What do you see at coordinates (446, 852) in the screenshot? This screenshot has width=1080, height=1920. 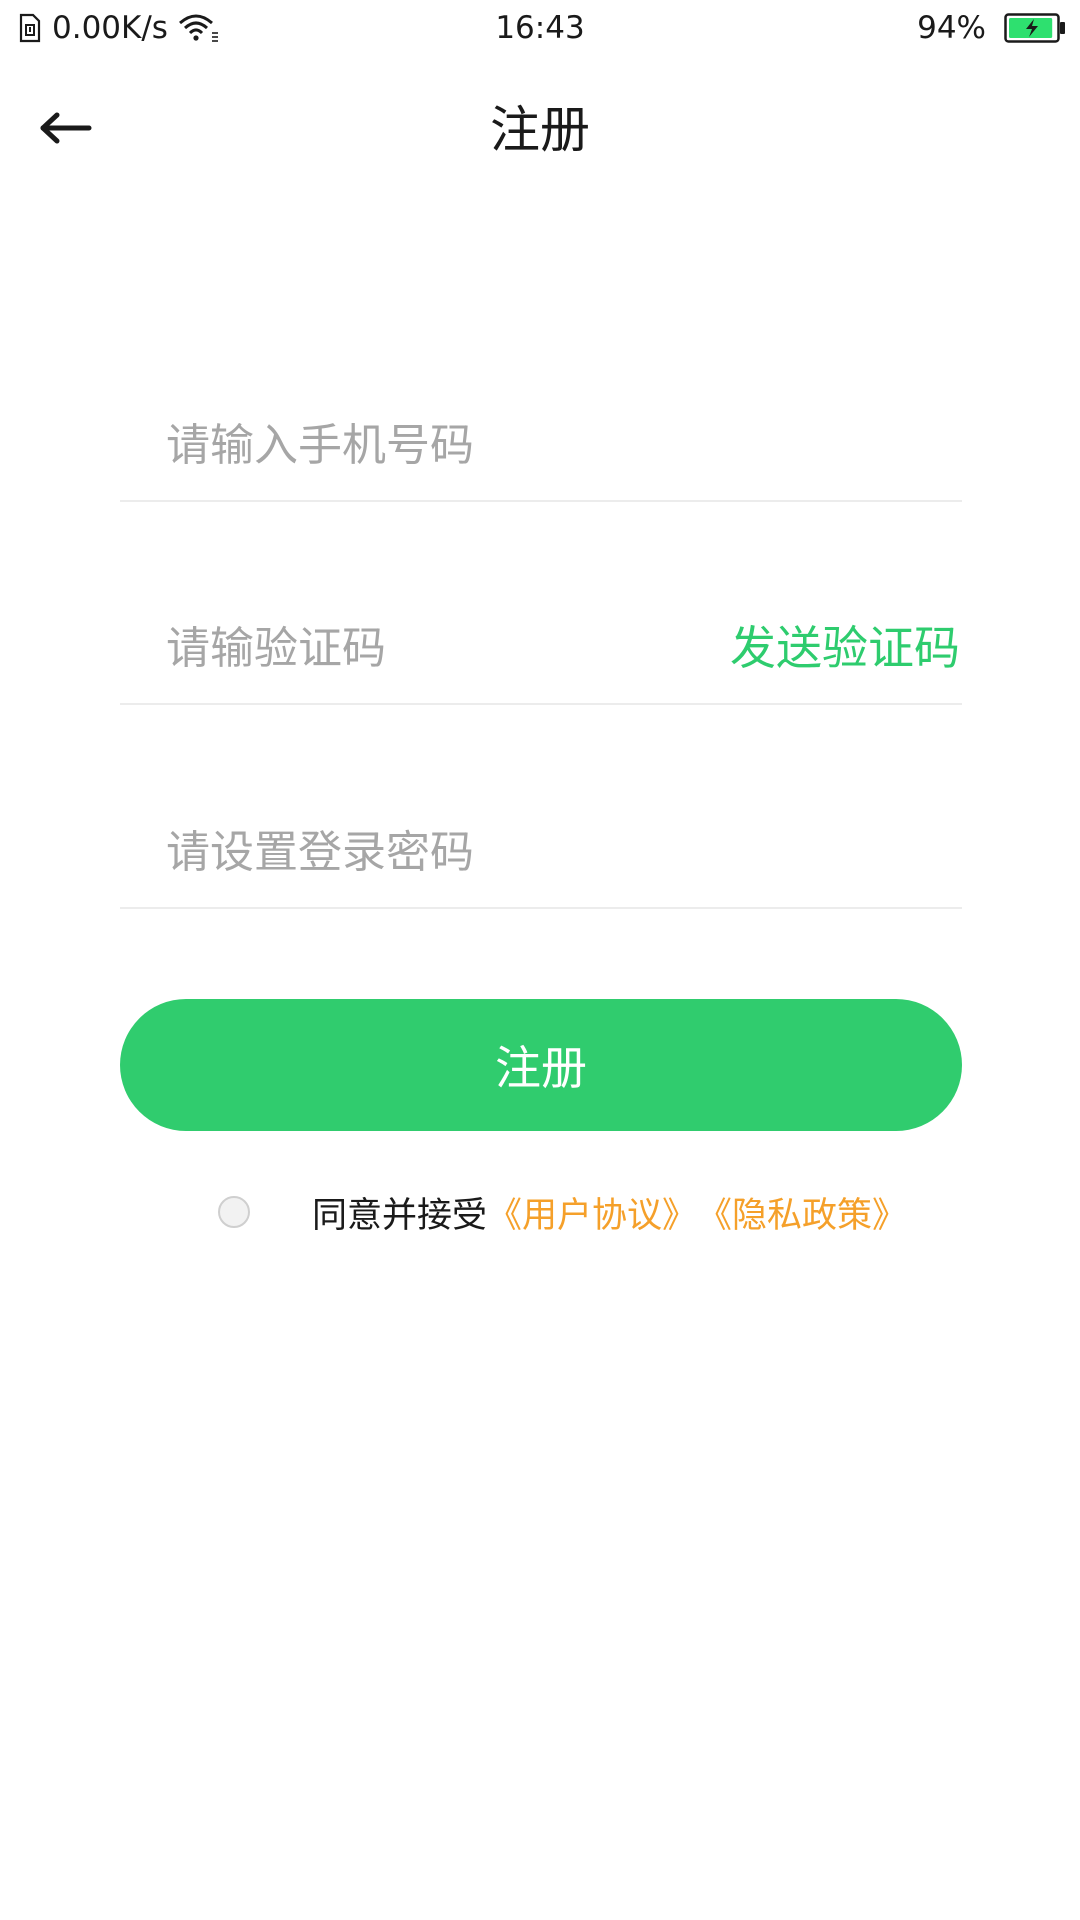 I see `password-input` at bounding box center [446, 852].